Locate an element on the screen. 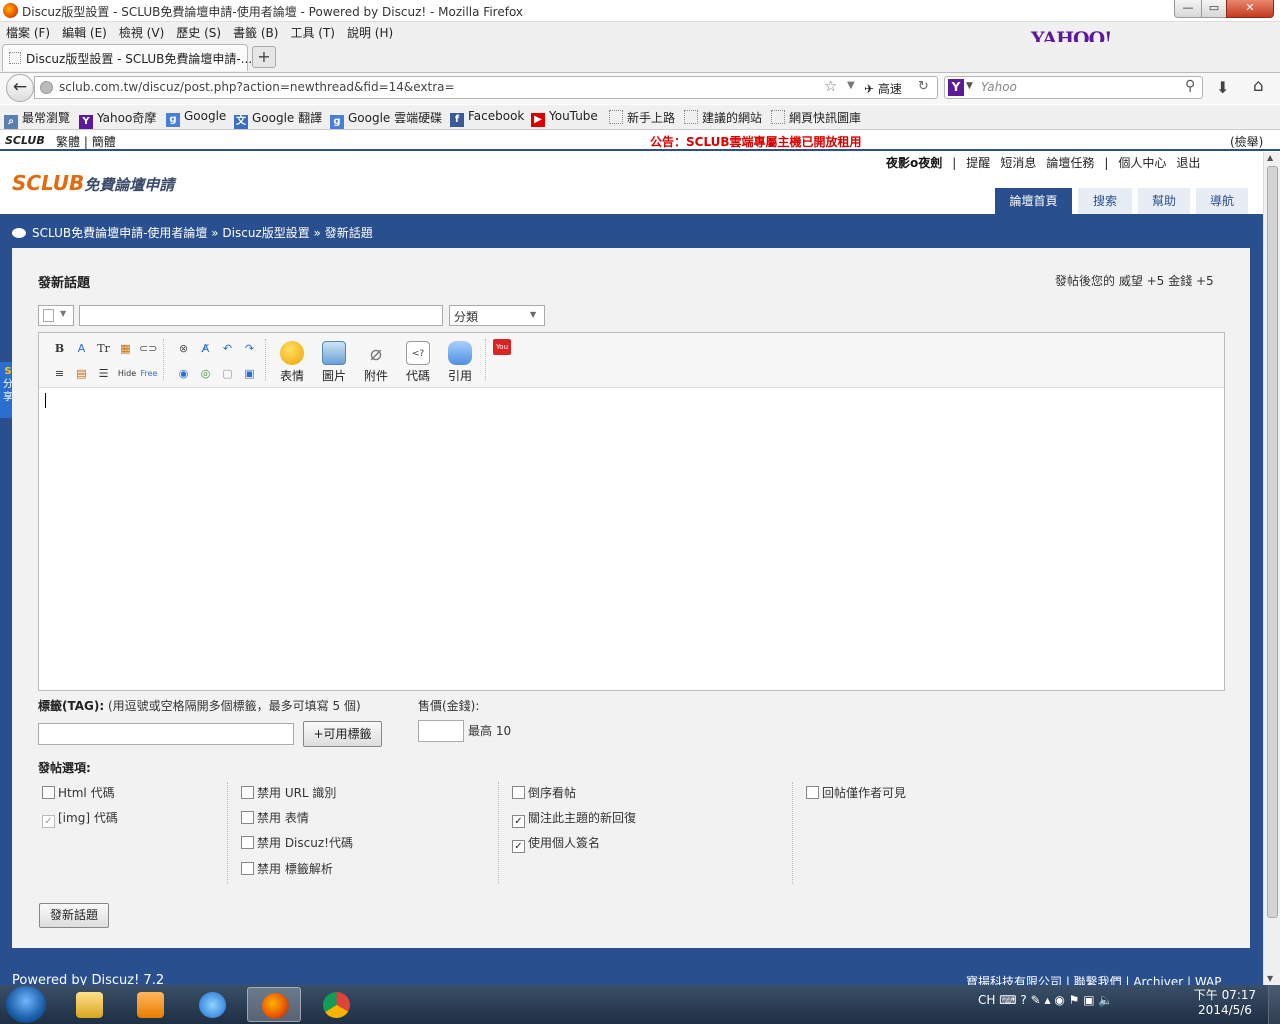 This screenshot has width=1280, height=1024. menu-bookmarks: 書籤 (B) is located at coordinates (255, 32).